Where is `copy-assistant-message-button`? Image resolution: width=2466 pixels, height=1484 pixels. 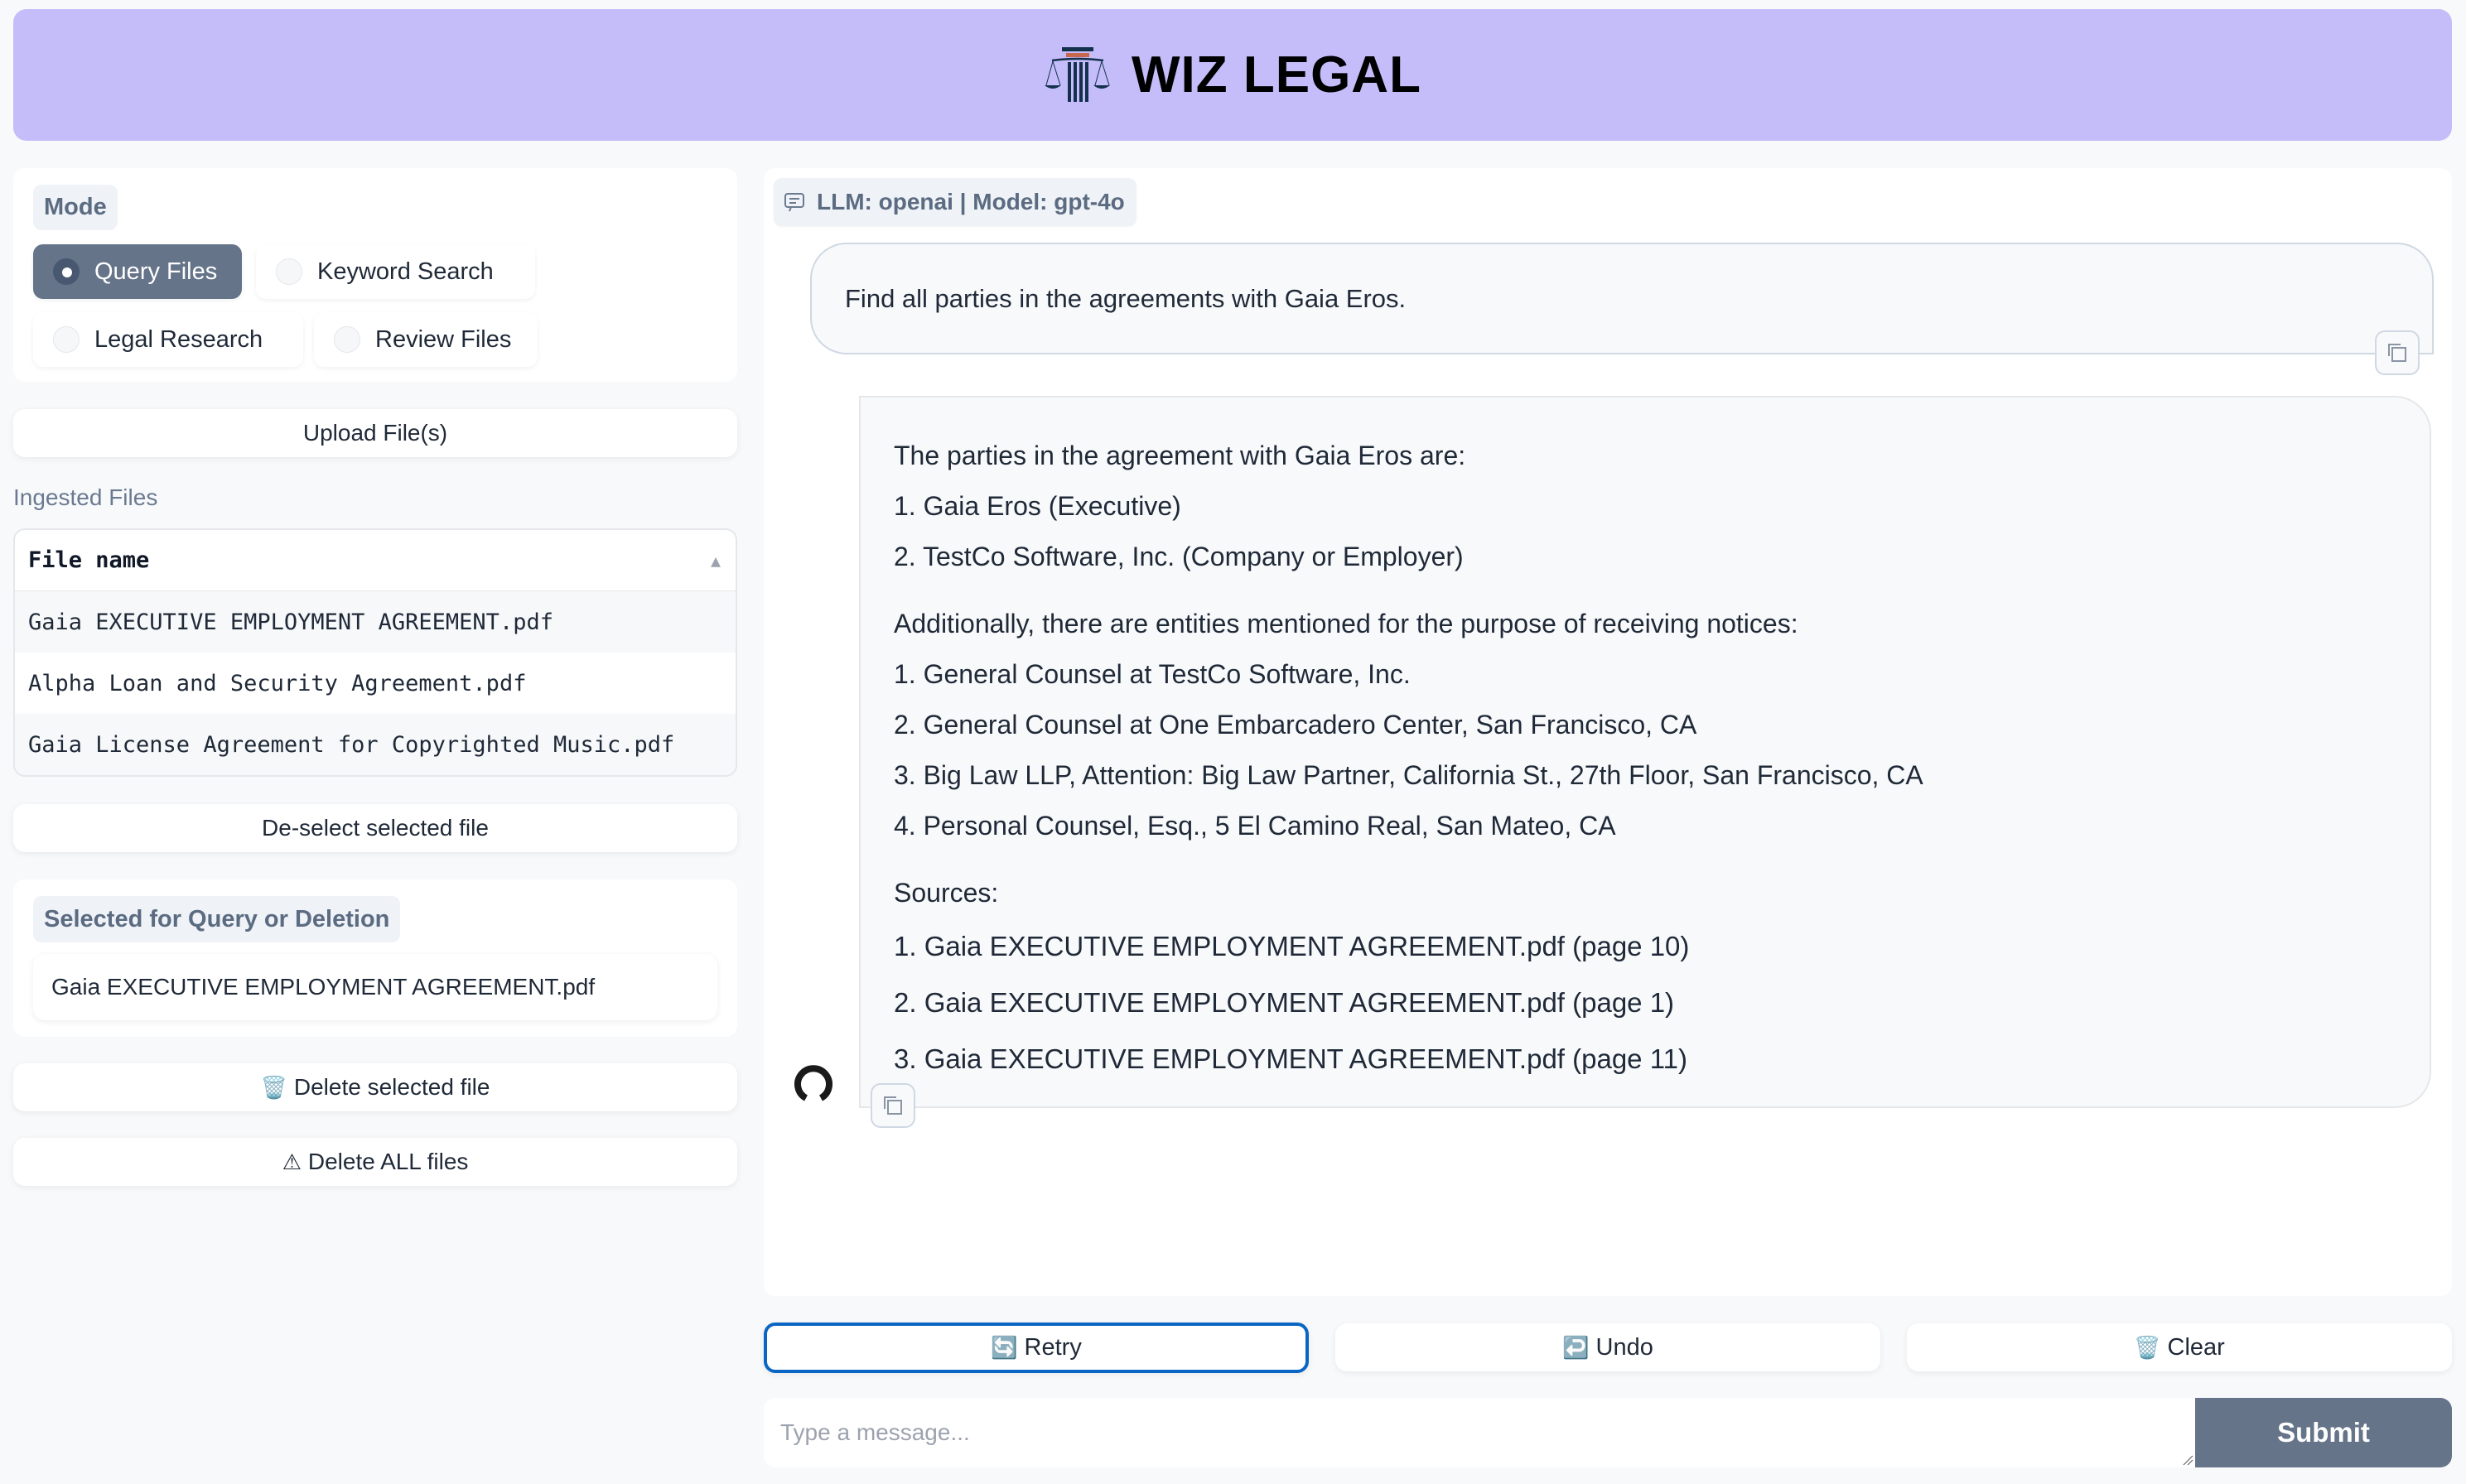
copy-assistant-message-button is located at coordinates (893, 1105).